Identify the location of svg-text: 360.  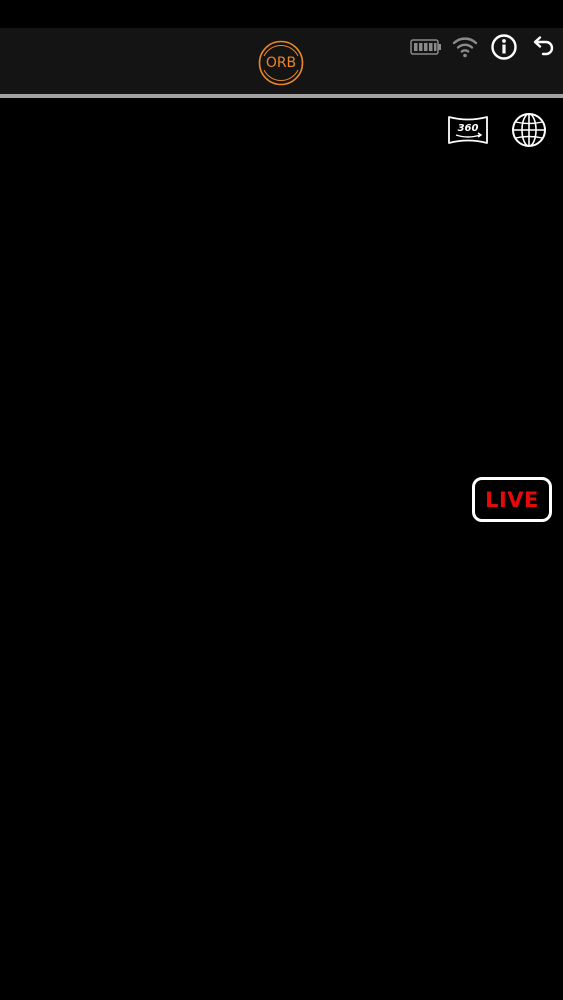
(468, 128).